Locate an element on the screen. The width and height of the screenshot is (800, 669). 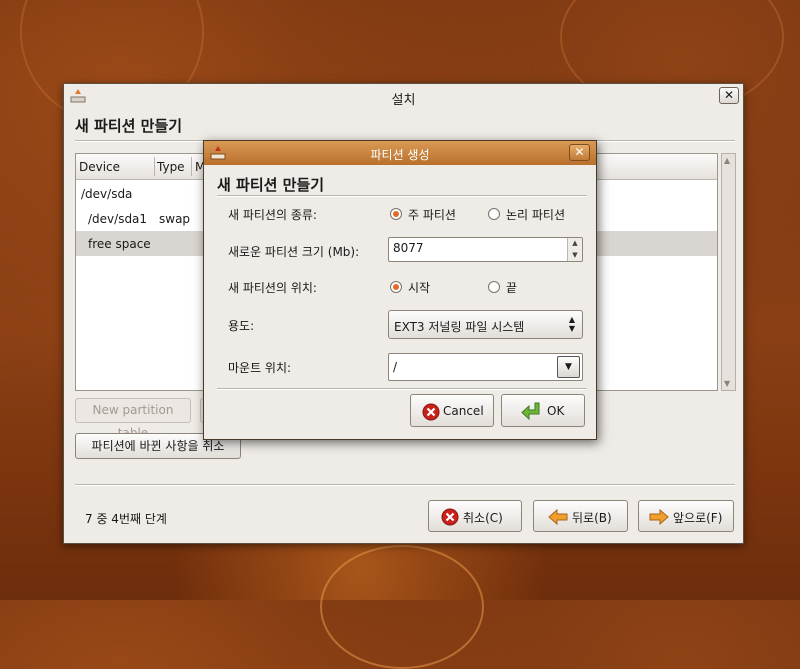
back-button: 뒤로(B) is located at coordinates (580, 516).